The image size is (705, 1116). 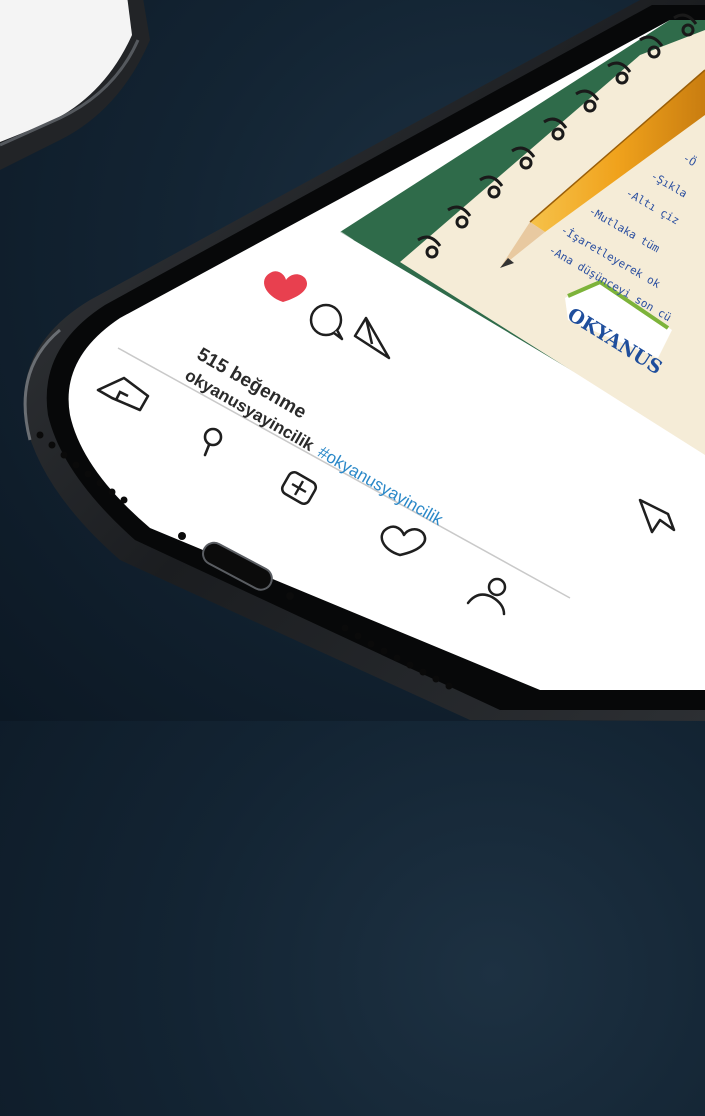 I want to click on caption-hashtag: #okyanusyayincilik, so click(x=380, y=485).